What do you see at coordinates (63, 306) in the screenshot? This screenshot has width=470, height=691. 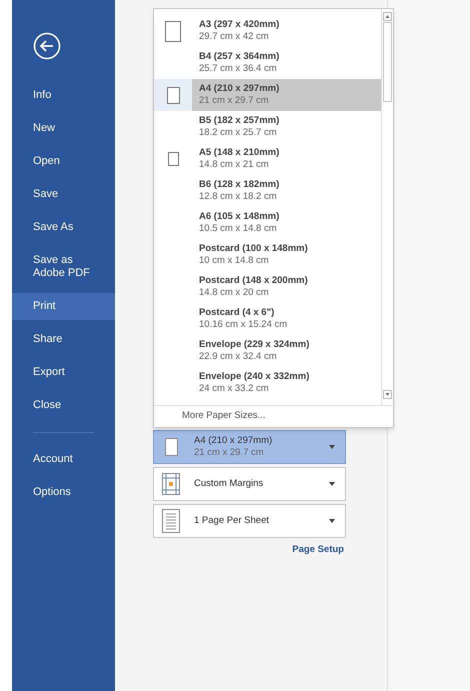 I see `menu-item: Print` at bounding box center [63, 306].